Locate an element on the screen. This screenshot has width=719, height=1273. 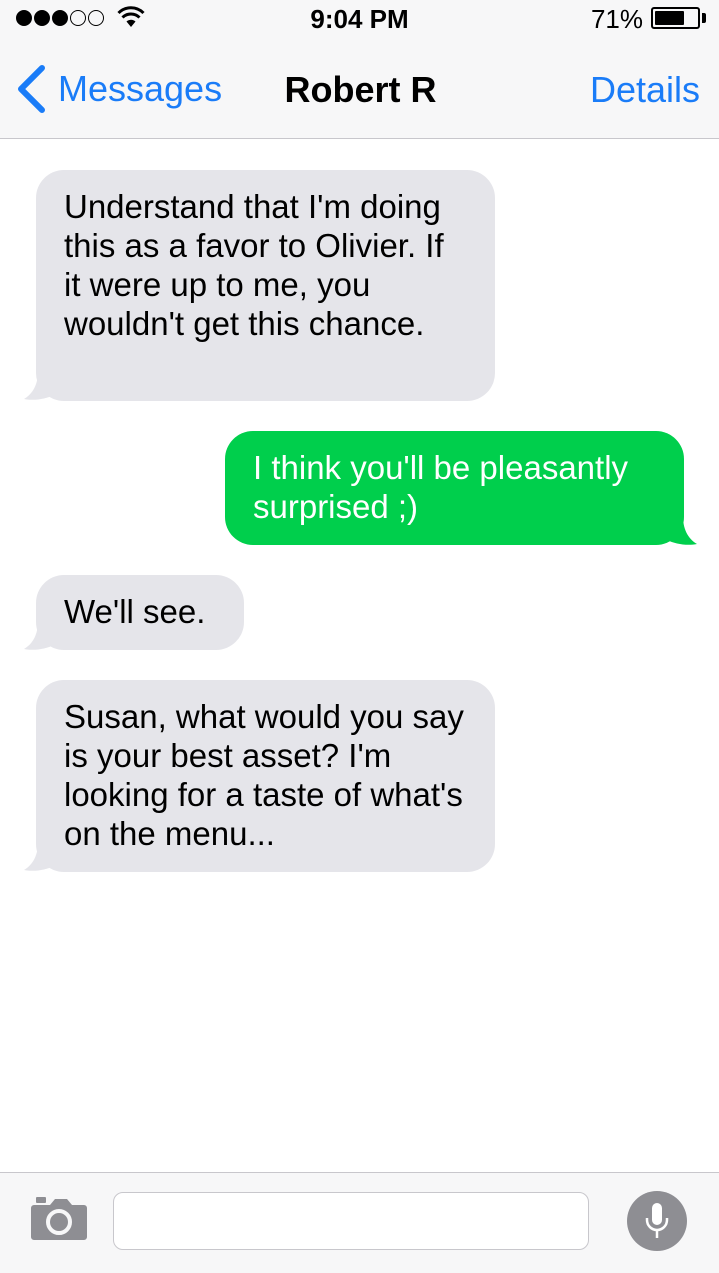
chevron-left-icon is located at coordinates (31, 89).